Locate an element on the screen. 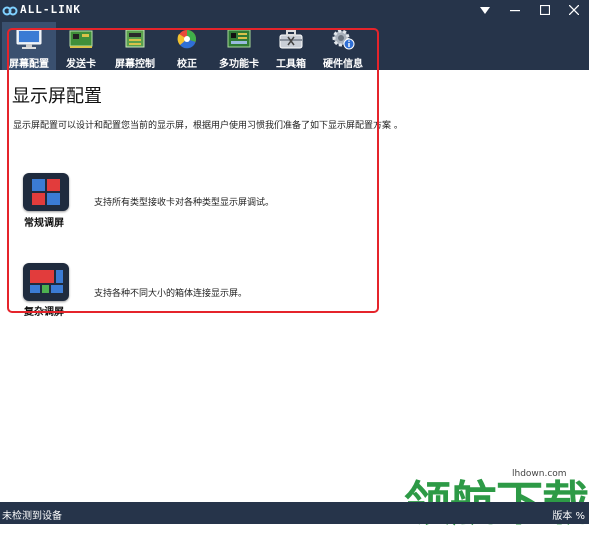 This screenshot has width=589, height=534. dropdown-icon is located at coordinates (485, 11).